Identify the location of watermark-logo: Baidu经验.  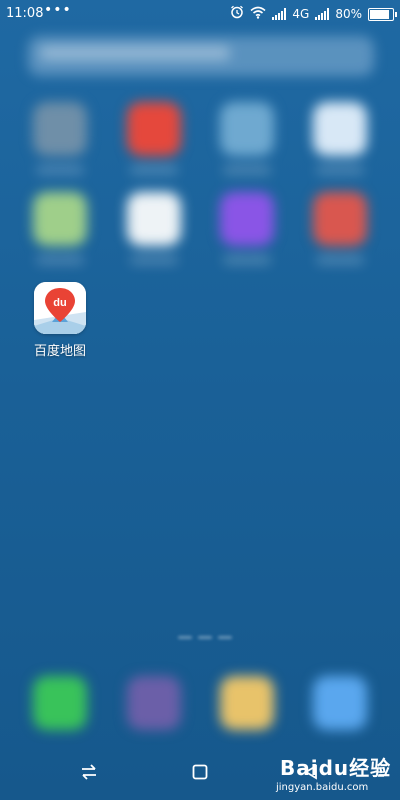
(336, 768).